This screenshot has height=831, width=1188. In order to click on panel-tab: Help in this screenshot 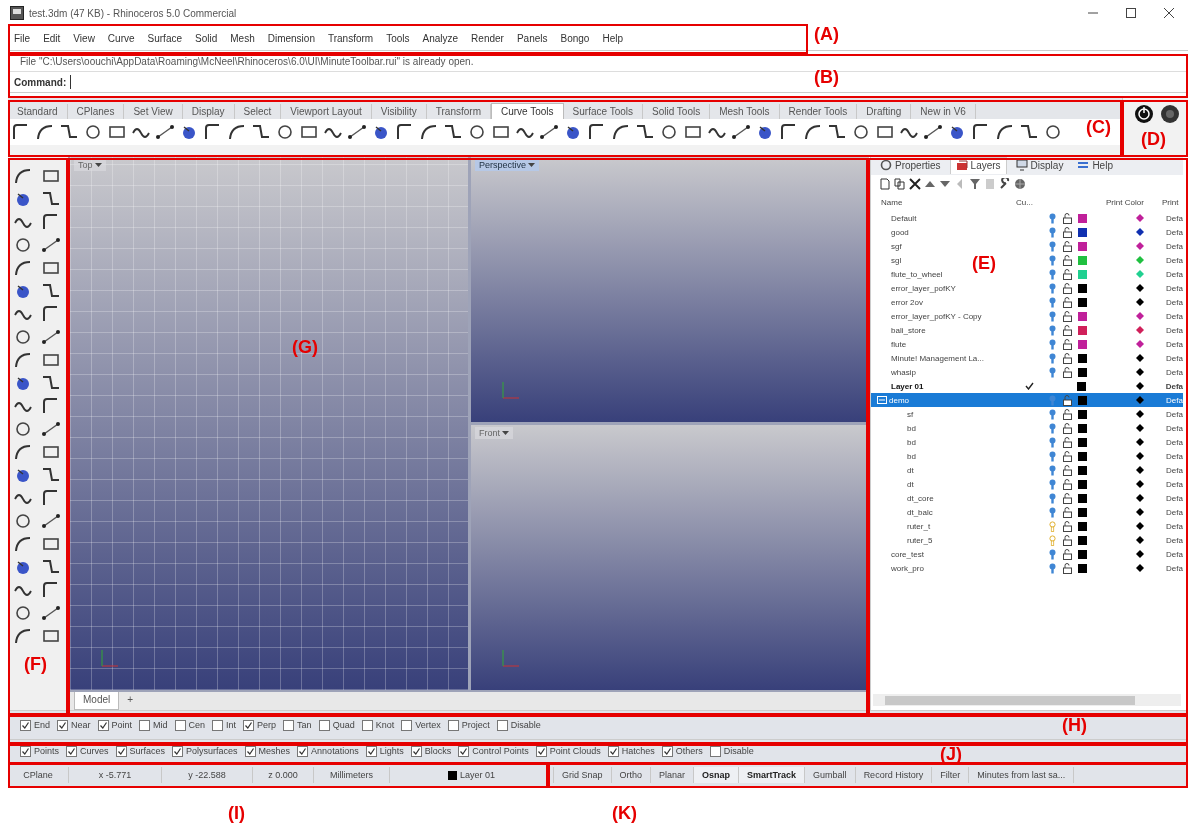, I will do `click(1095, 165)`.